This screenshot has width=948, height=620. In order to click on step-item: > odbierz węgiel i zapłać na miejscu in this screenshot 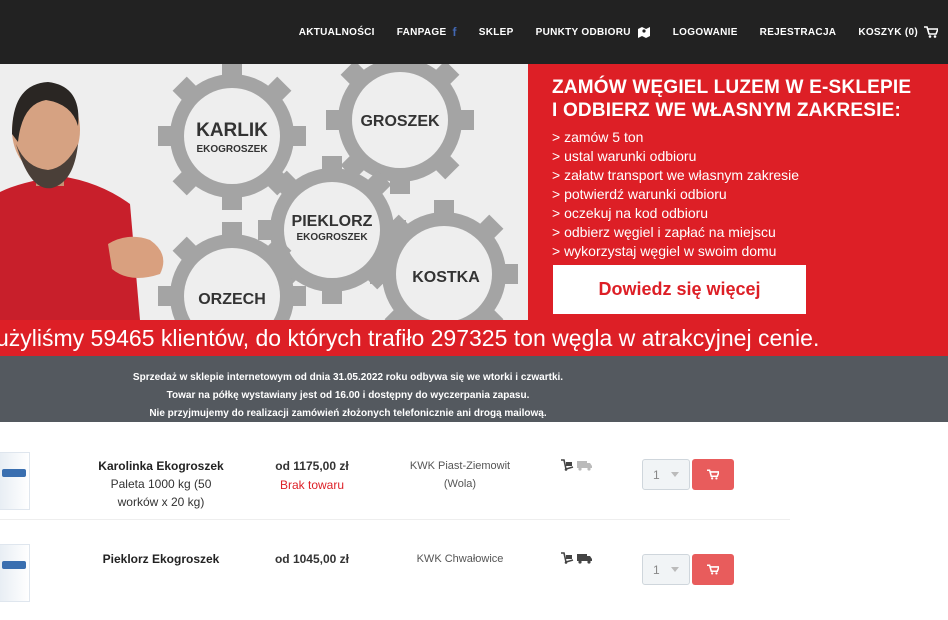, I will do `click(664, 232)`.